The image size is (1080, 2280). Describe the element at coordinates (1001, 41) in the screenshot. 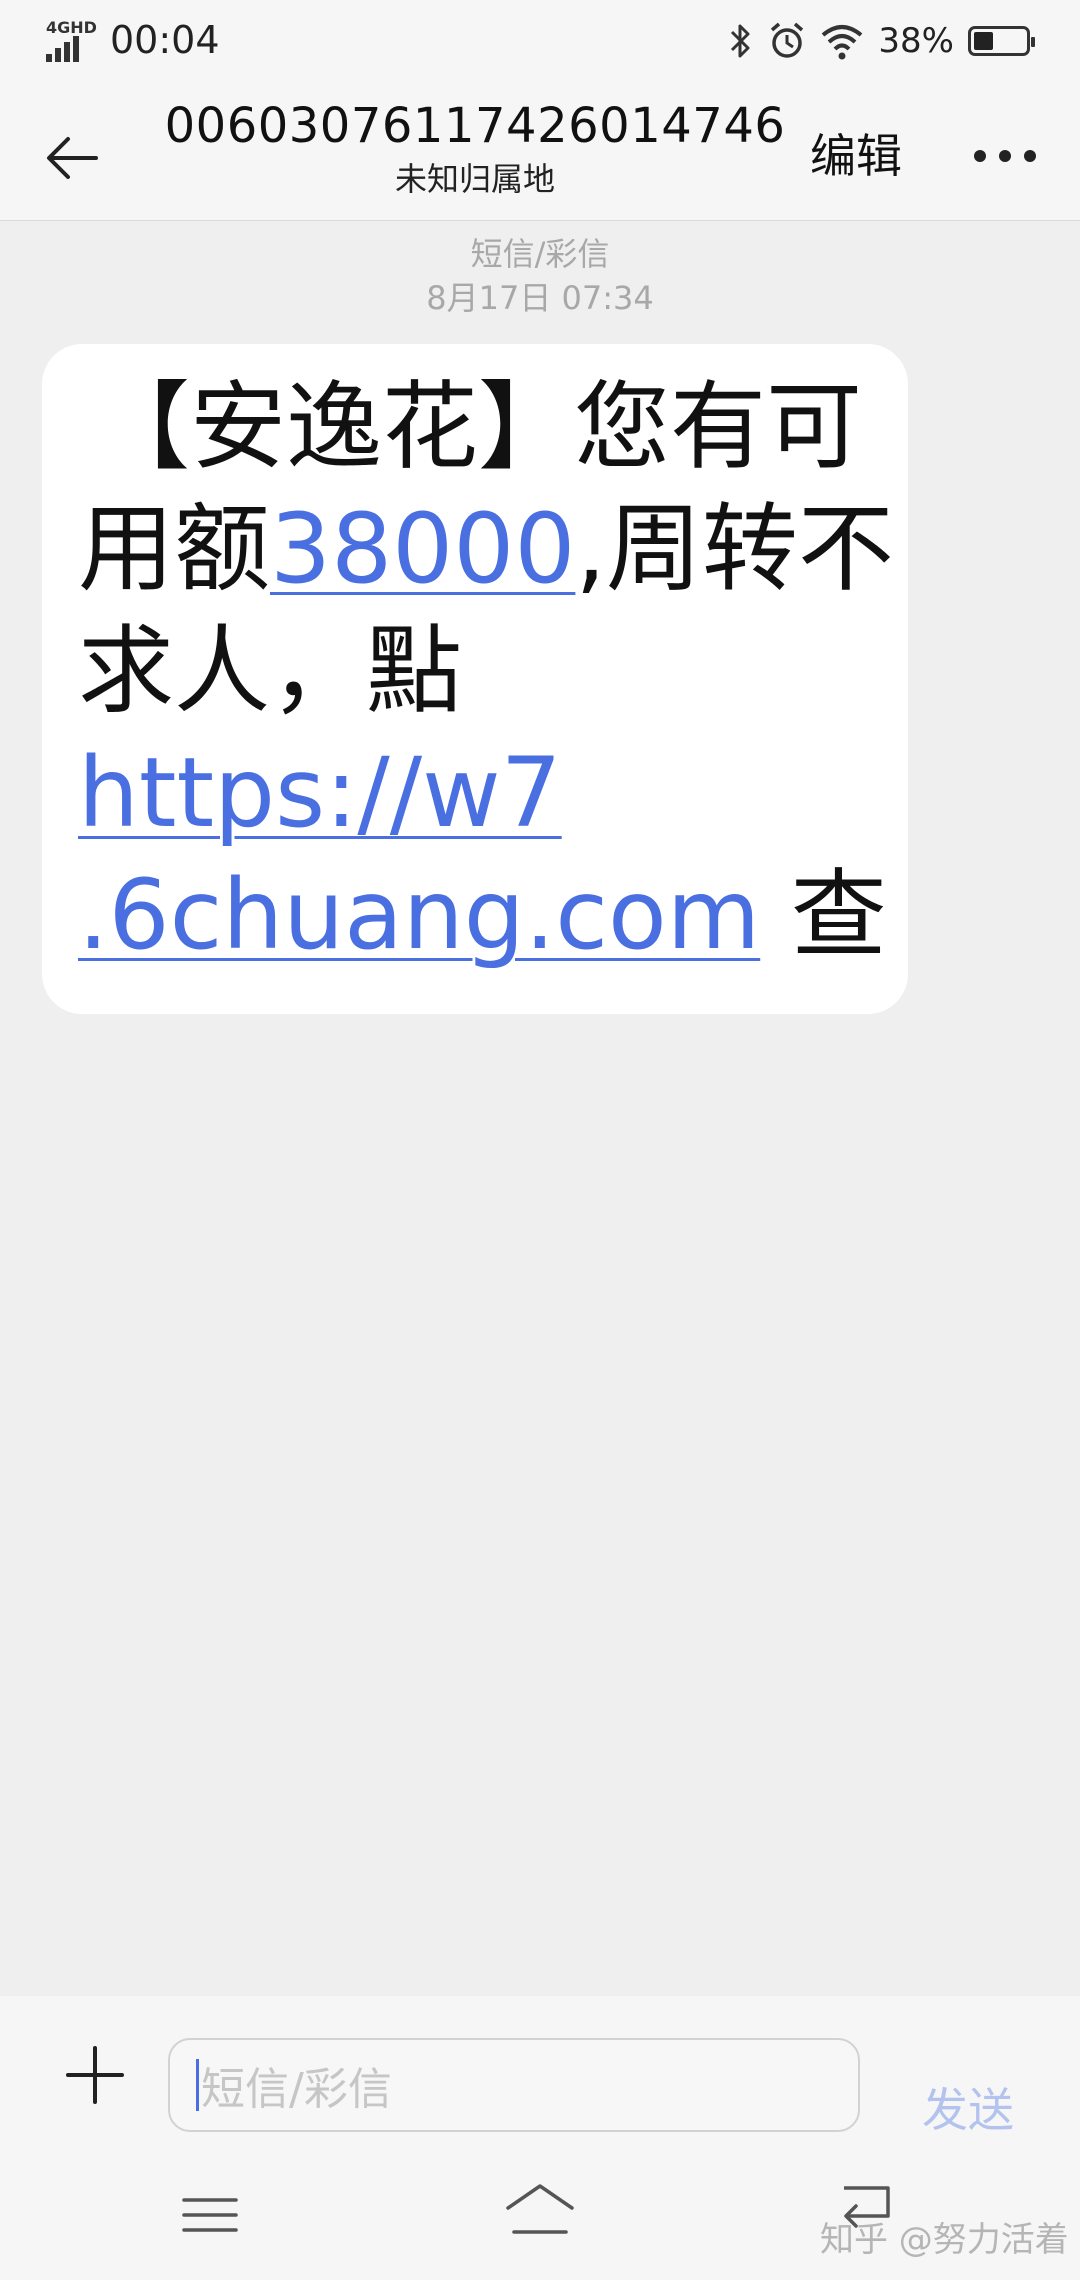

I see `battery-icon` at that location.